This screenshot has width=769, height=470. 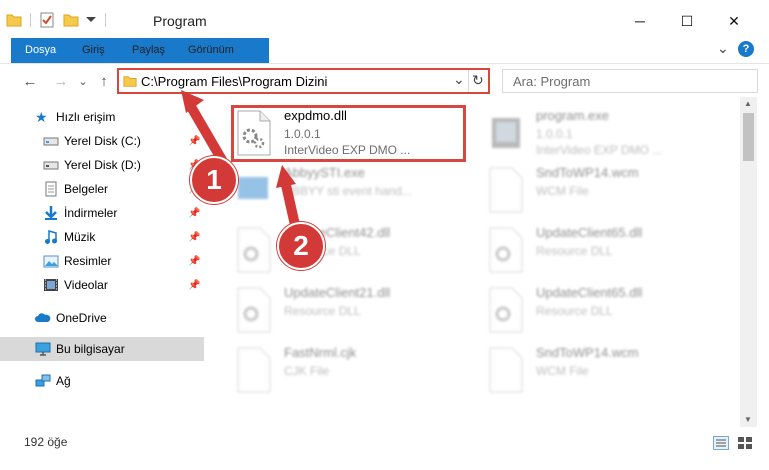 What do you see at coordinates (746, 49) in the screenshot?
I see `help-icon: ?` at bounding box center [746, 49].